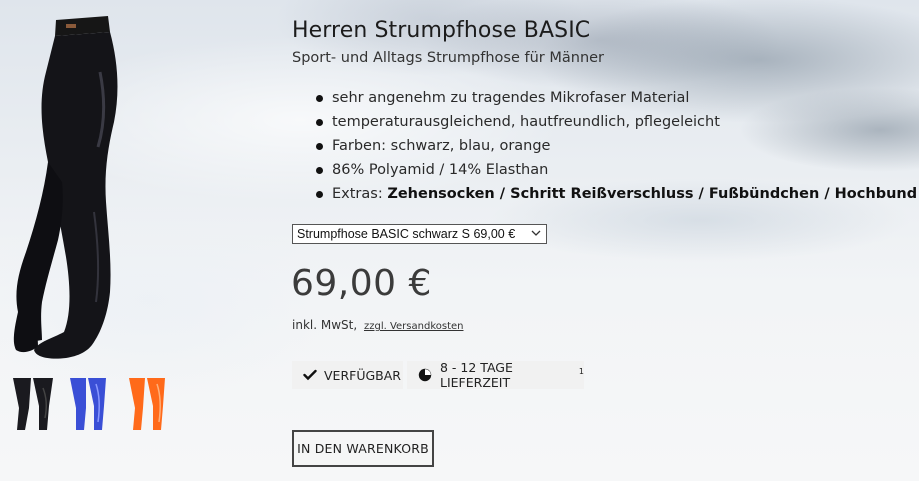  What do you see at coordinates (360, 194) in the screenshot?
I see `extras-label: Extras:` at bounding box center [360, 194].